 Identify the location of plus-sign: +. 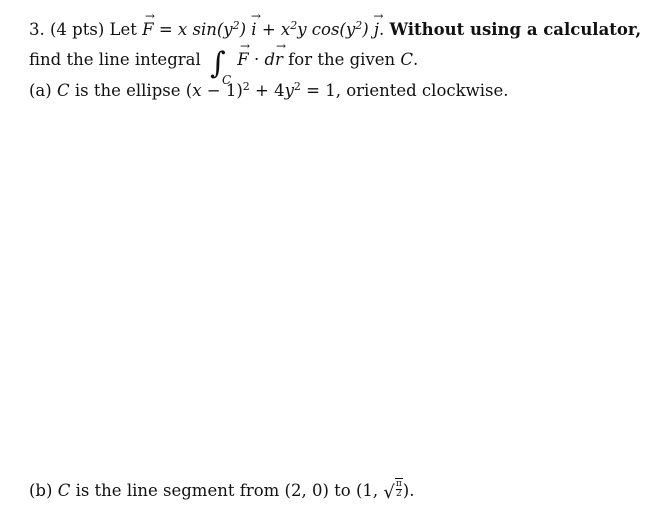
(268, 29).